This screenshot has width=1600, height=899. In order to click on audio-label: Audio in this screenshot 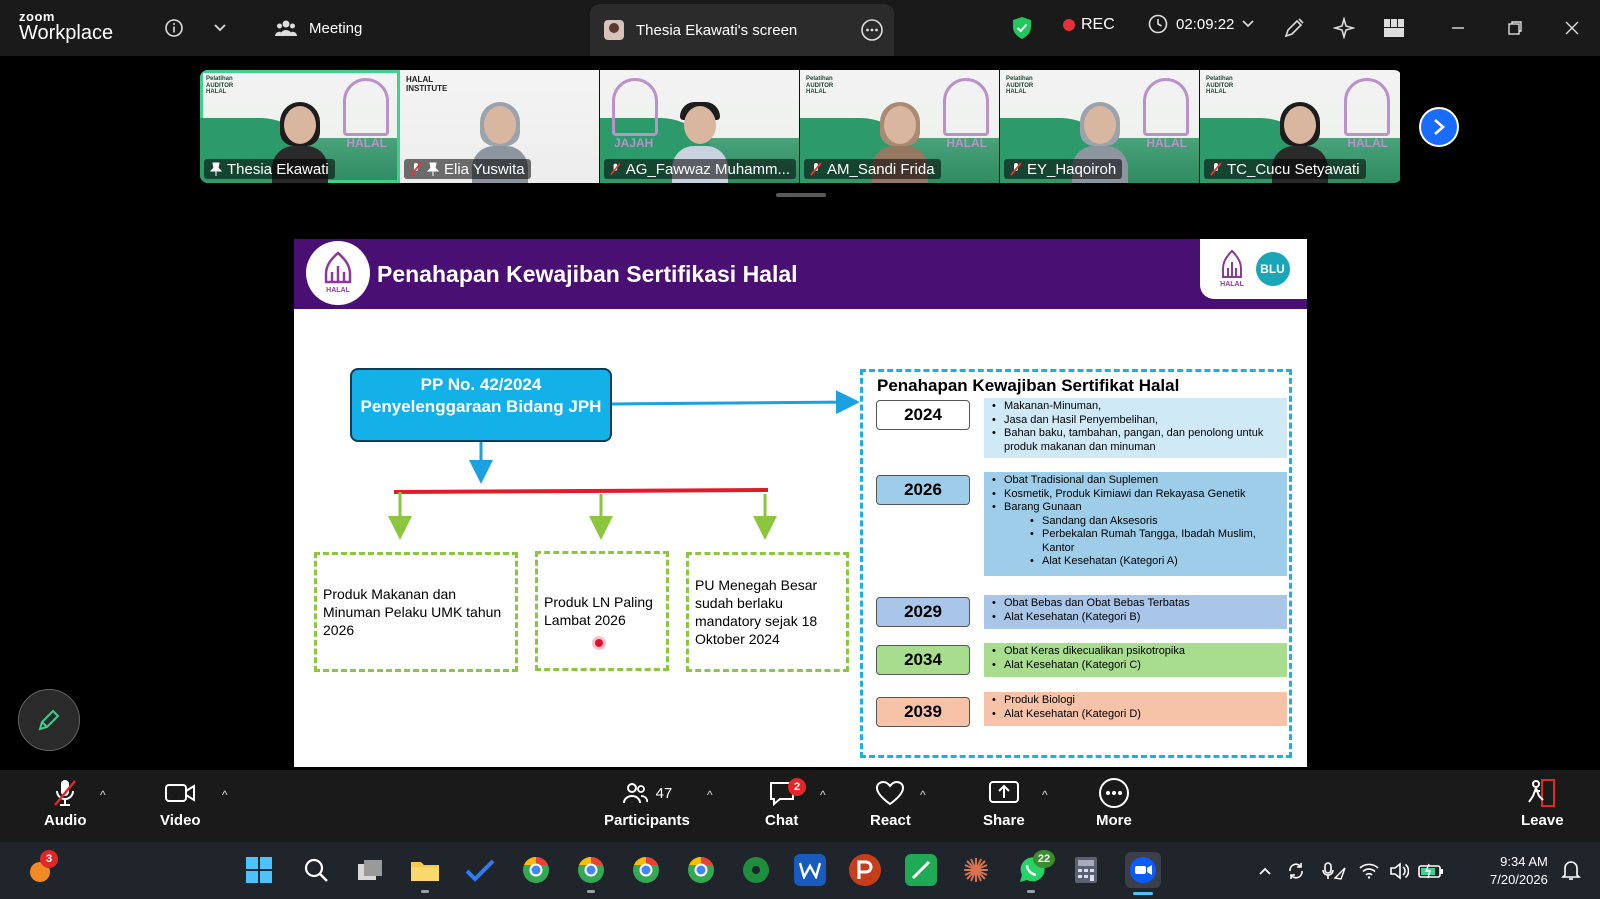, I will do `click(65, 820)`.